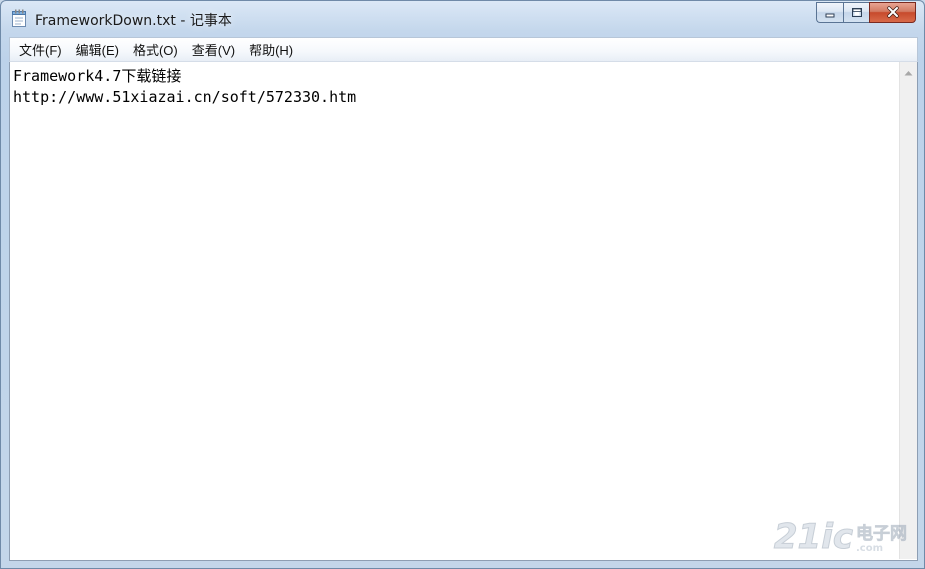 This screenshot has width=925, height=569. I want to click on caption-buttons, so click(866, 12).